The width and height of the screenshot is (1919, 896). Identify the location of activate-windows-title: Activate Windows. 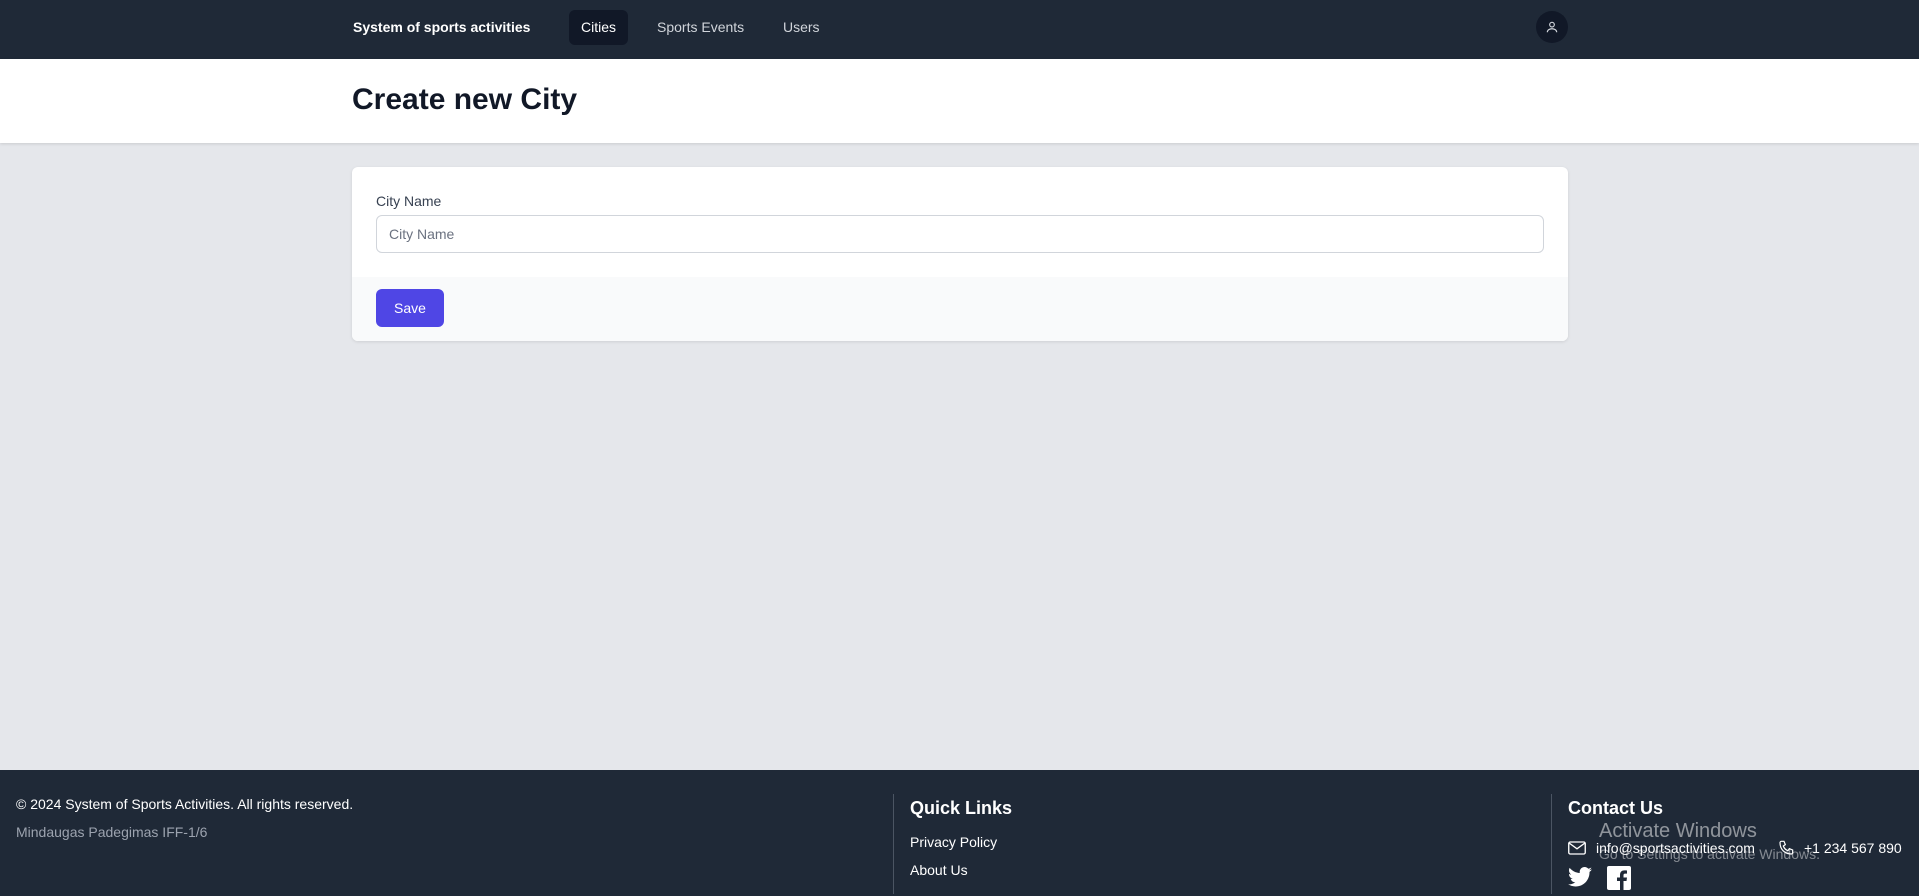
(1678, 831).